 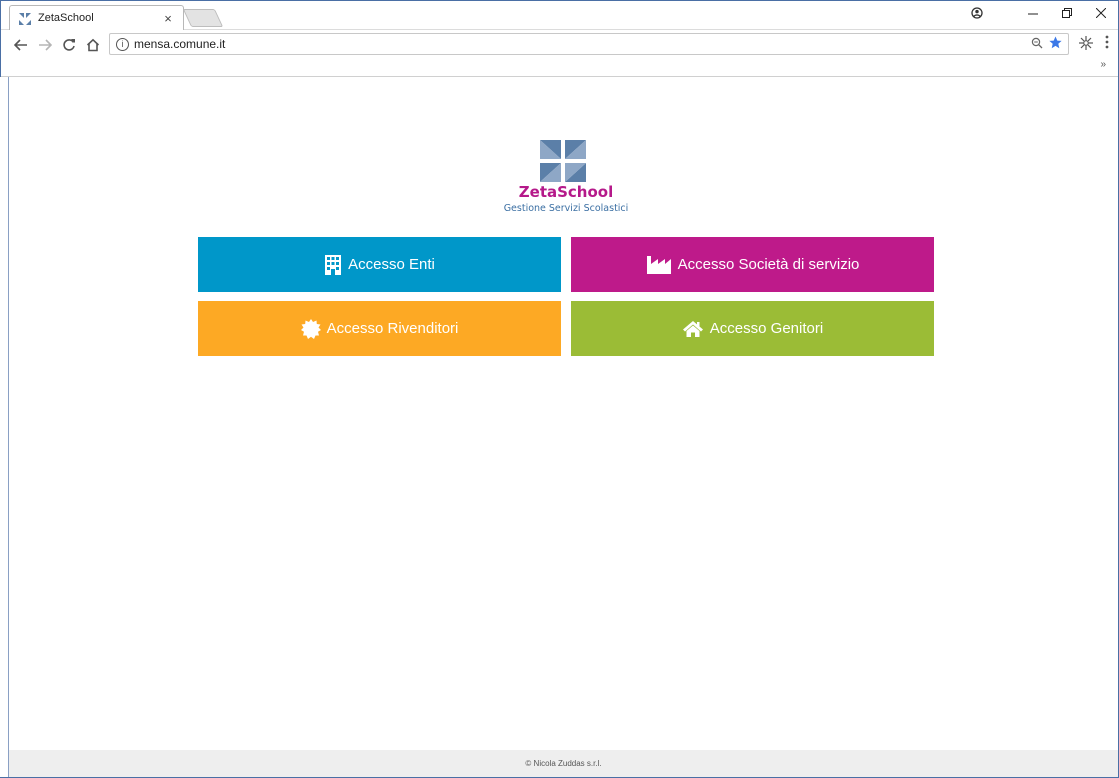 What do you see at coordinates (1101, 13) in the screenshot?
I see `close-window-icon` at bounding box center [1101, 13].